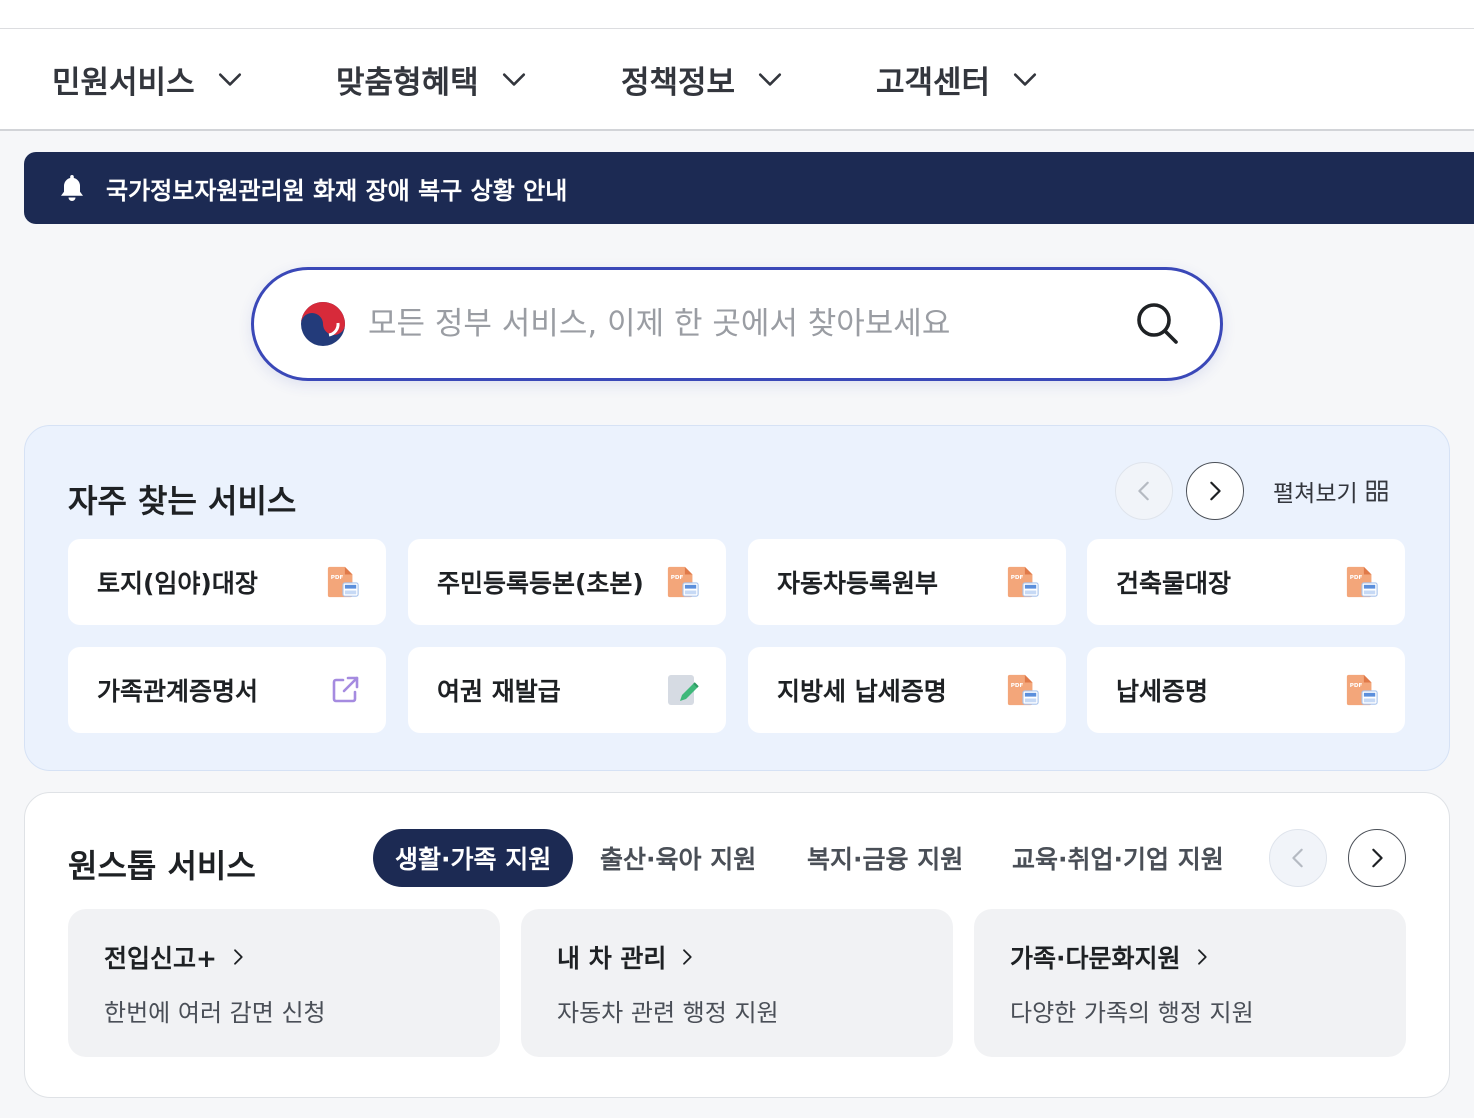 This screenshot has width=1474, height=1118. I want to click on notice-text: 국가정보자원관리원 화재 장애 복구 상황 안내, so click(337, 190).